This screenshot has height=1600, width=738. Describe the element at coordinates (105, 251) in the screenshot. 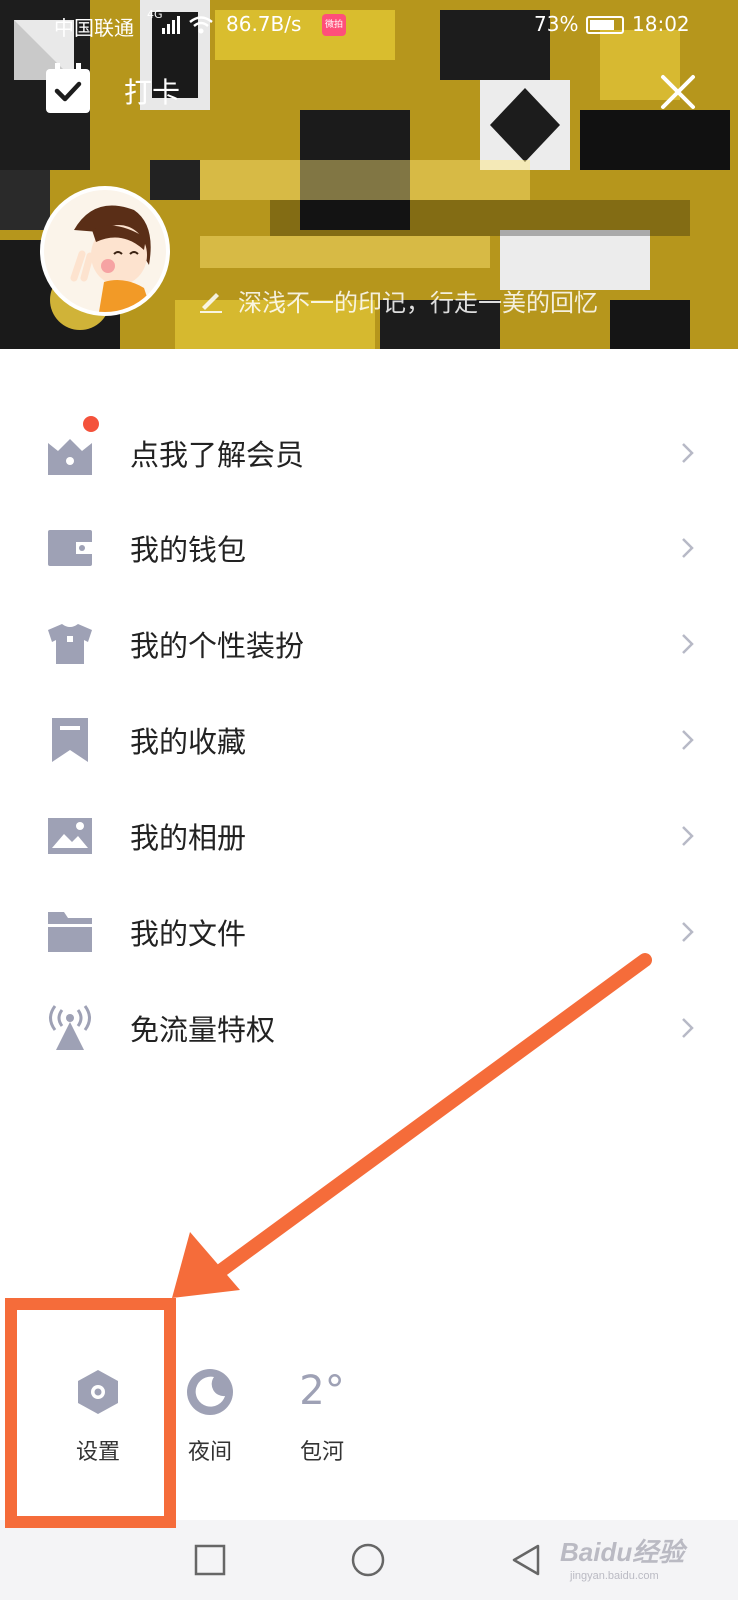

I see `avatar` at that location.